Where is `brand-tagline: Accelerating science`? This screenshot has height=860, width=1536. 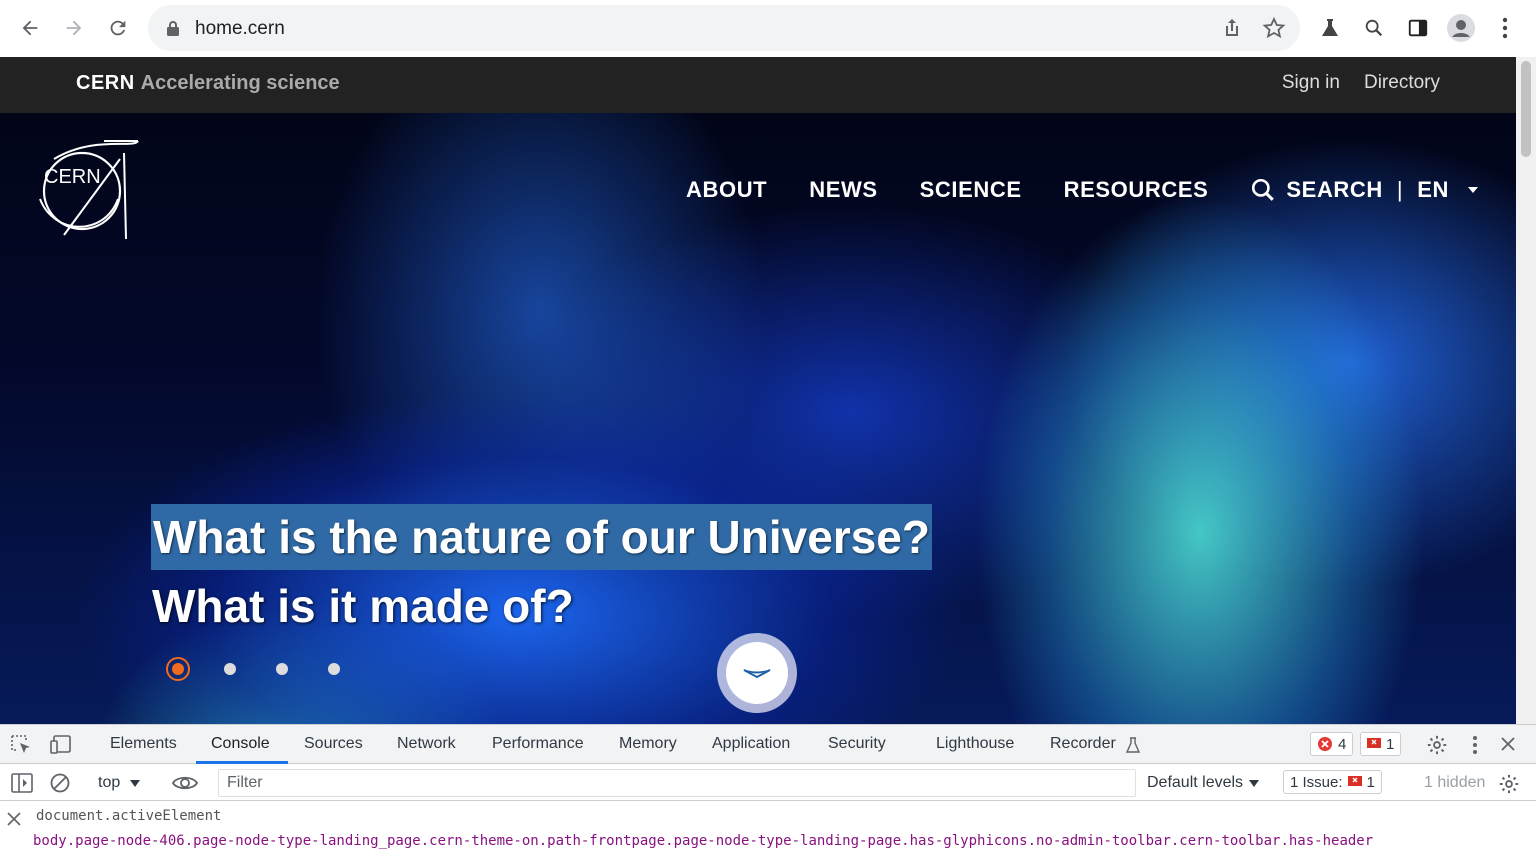
brand-tagline: Accelerating science is located at coordinates (240, 83).